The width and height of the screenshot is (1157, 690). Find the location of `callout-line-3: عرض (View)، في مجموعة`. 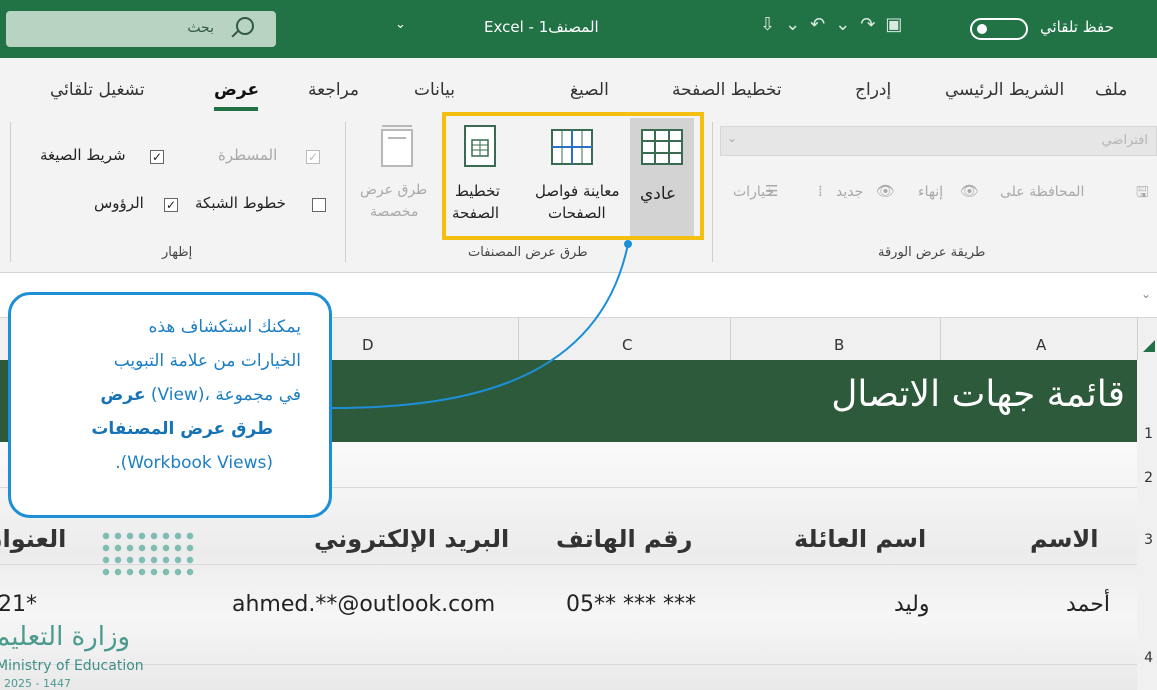

callout-line-3: عرض (View)، في مجموعة is located at coordinates (200, 395).